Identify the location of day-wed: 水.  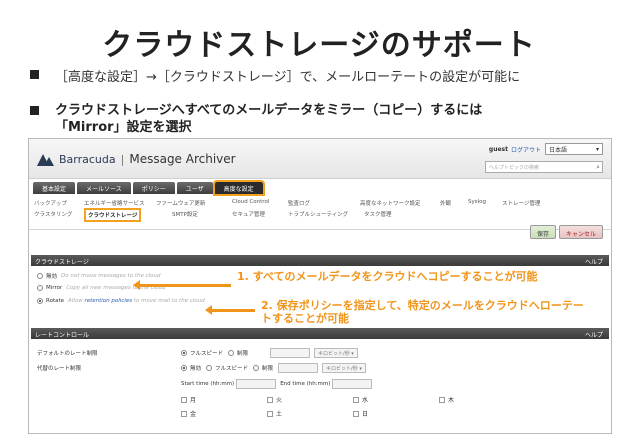
(360, 399).